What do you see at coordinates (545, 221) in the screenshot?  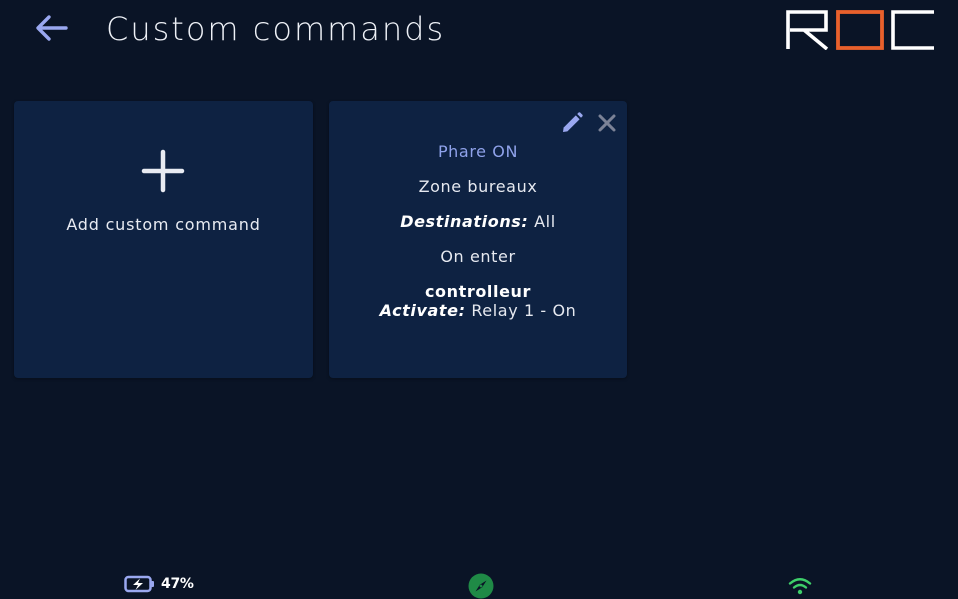 I see `destinations-value: All` at bounding box center [545, 221].